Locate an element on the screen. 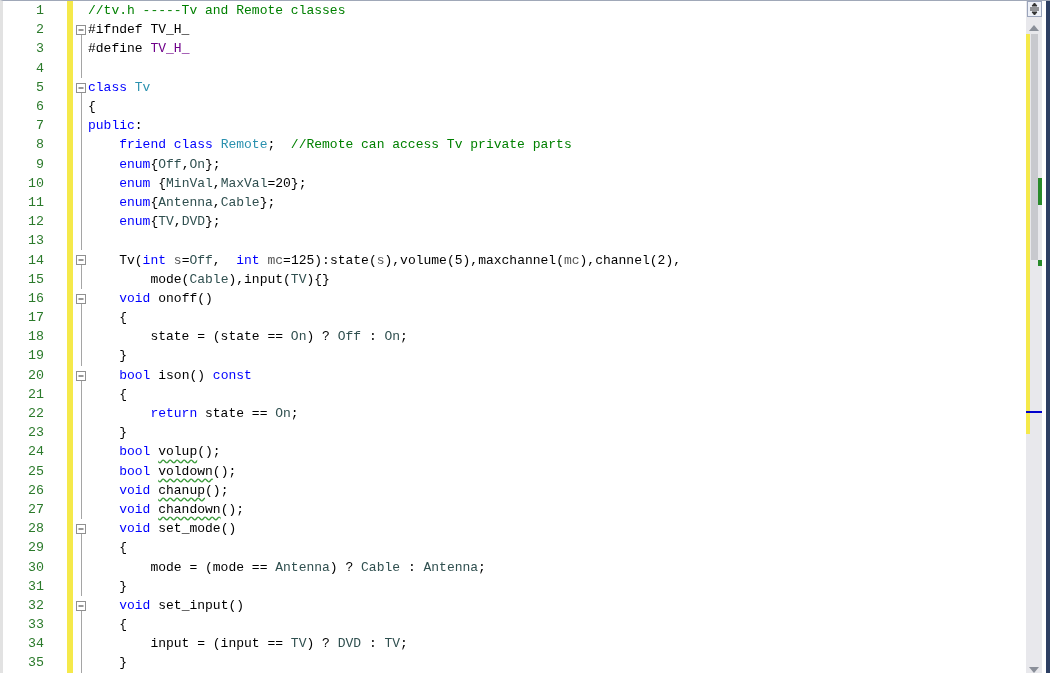 The image size is (1050, 673). code-line: bool ison() const is located at coordinates (185, 375).